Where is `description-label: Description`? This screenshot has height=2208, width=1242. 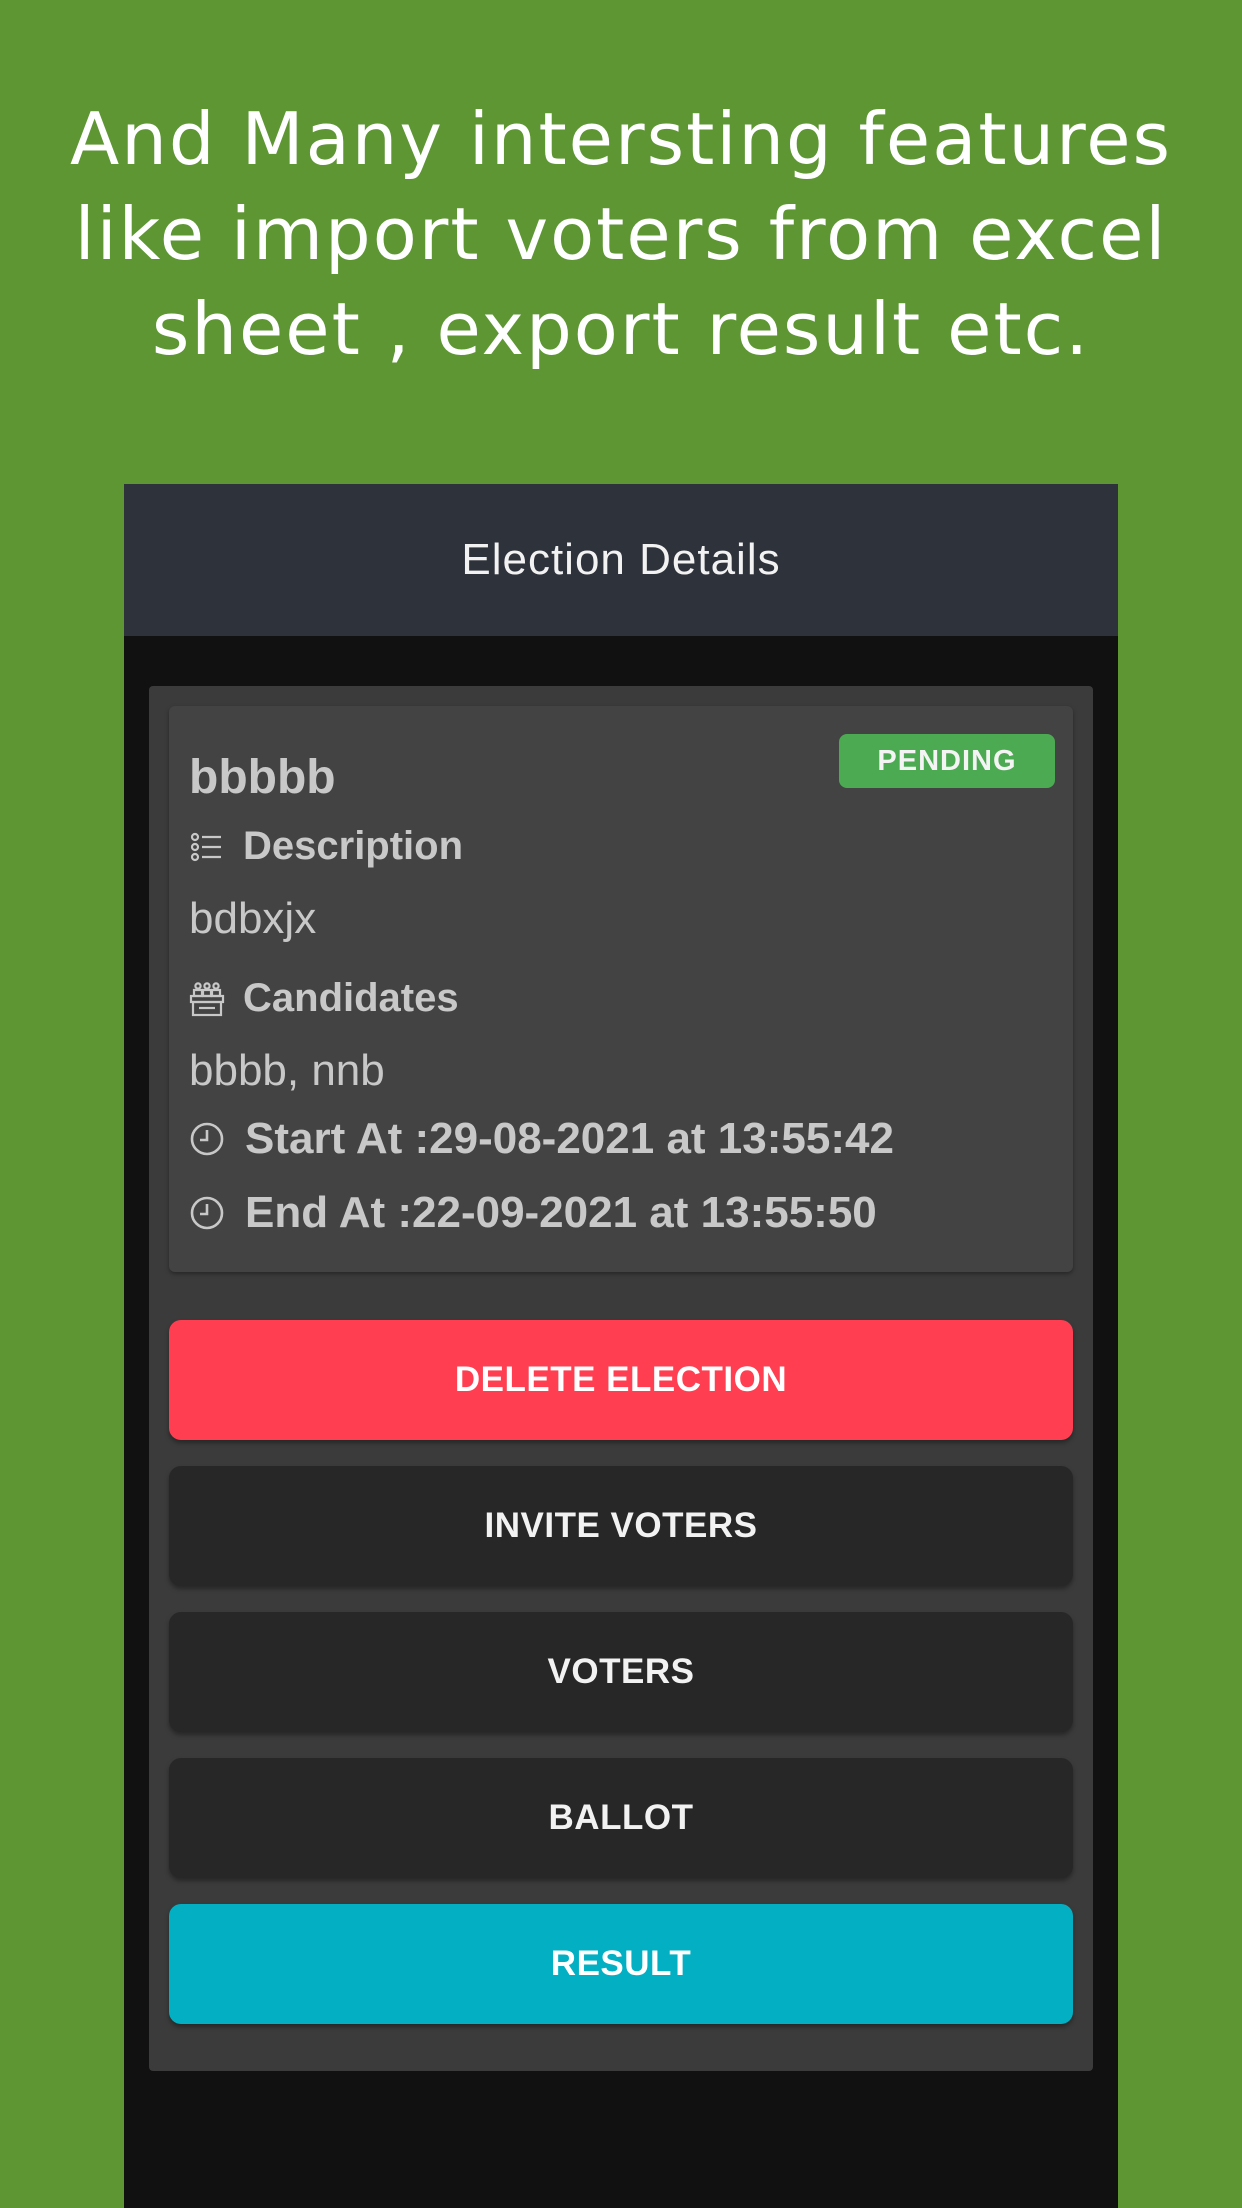
description-label: Description is located at coordinates (353, 846).